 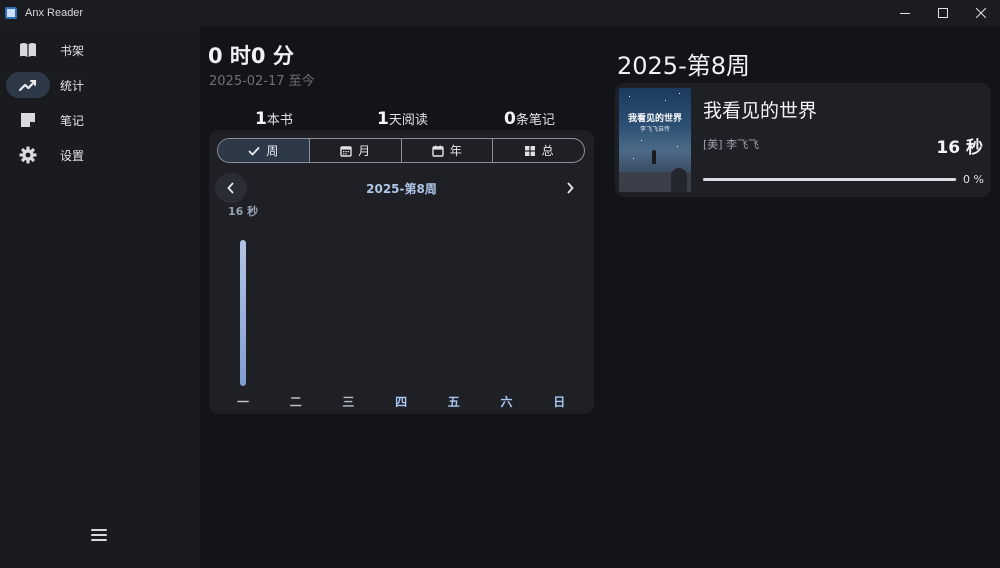 What do you see at coordinates (731, 144) in the screenshot?
I see `book-author: [美] 李飞飞` at bounding box center [731, 144].